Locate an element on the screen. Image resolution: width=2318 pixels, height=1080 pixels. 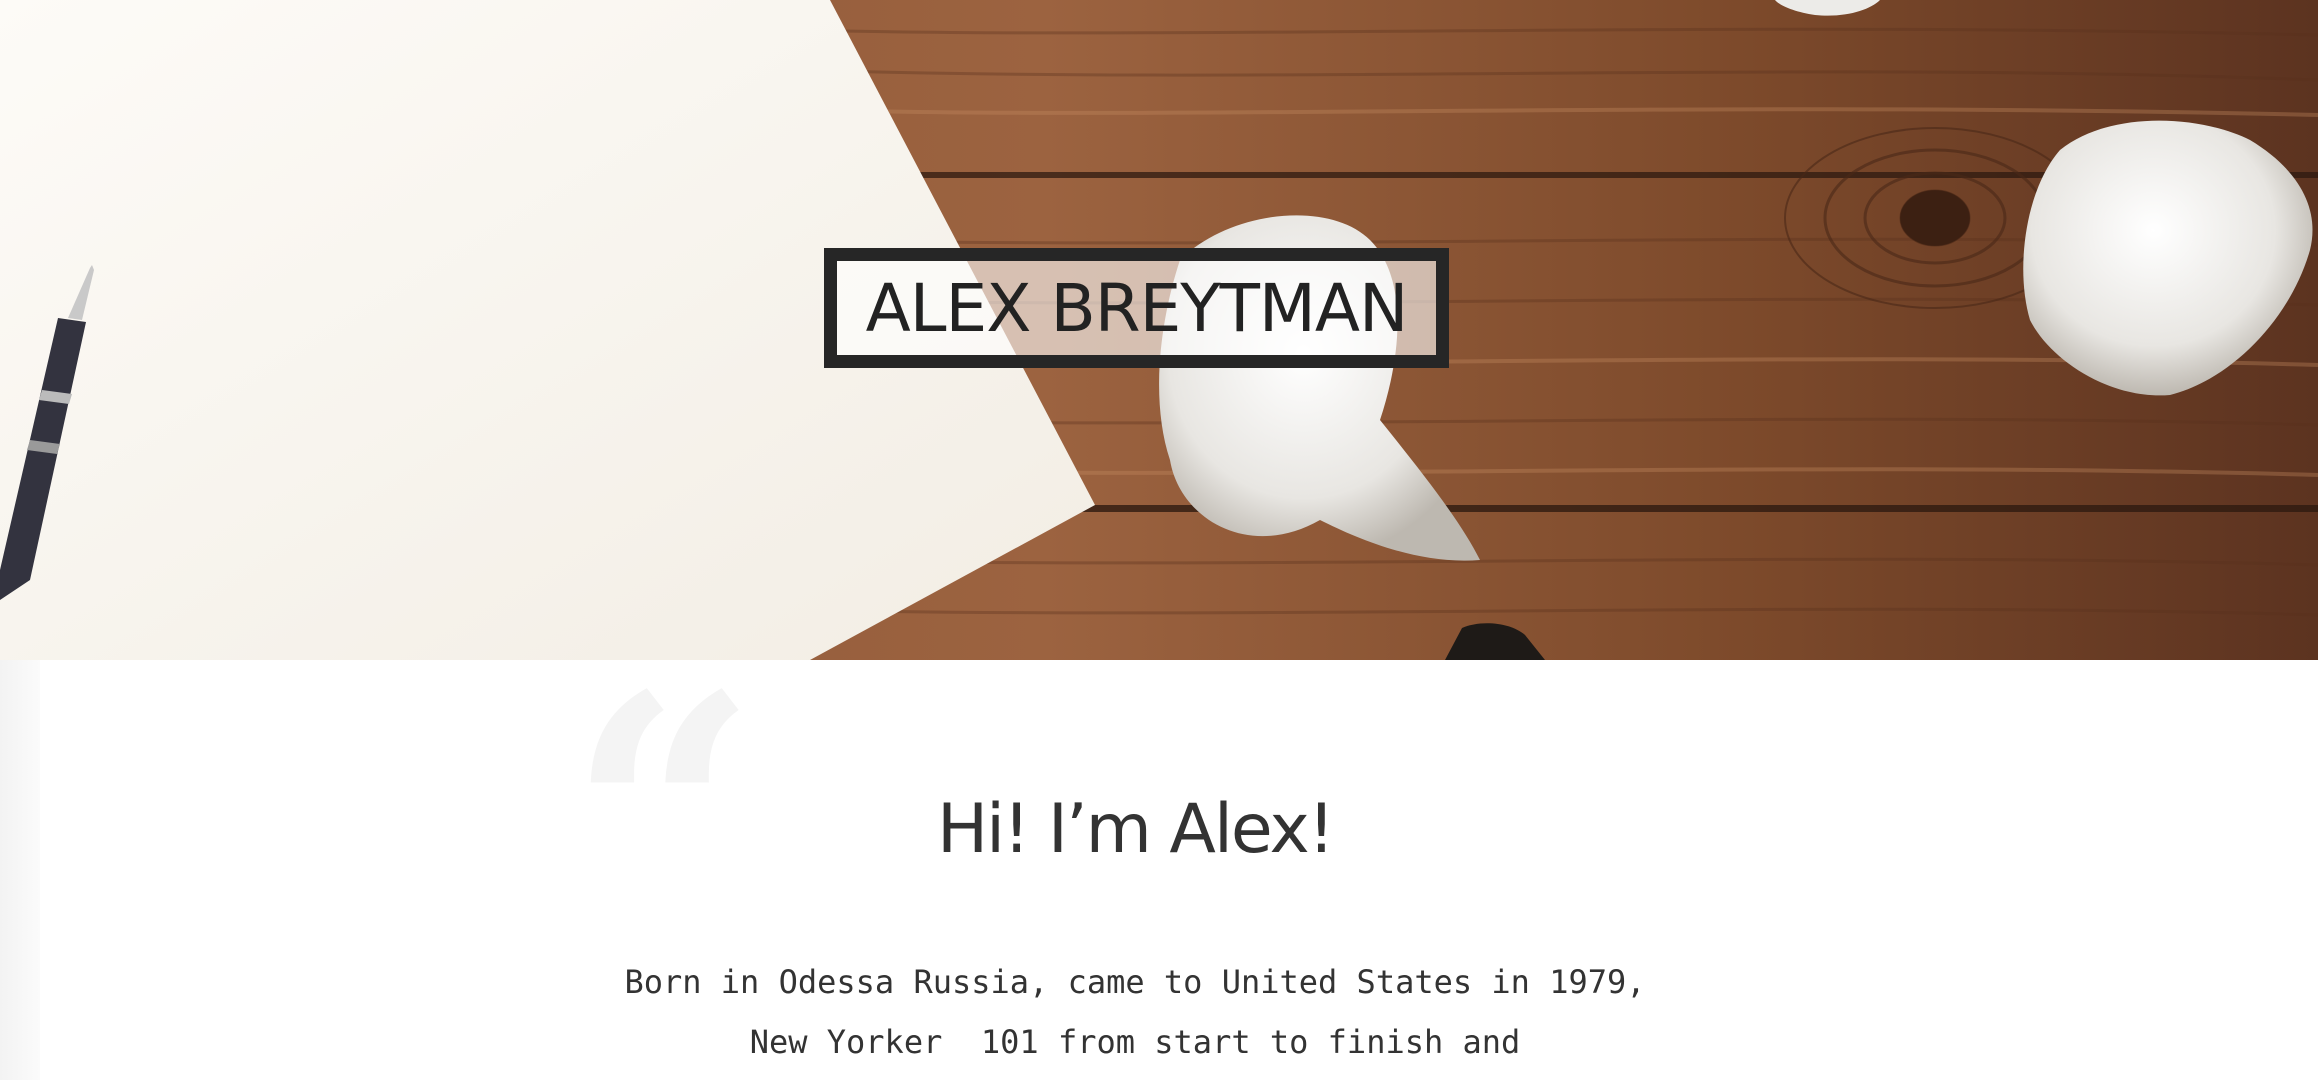
about-heading: Hi! I’m Alex! is located at coordinates (1136, 829).